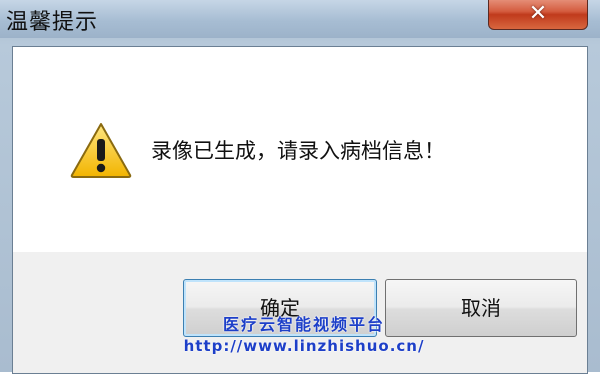 This screenshot has width=600, height=374. I want to click on warning-icon, so click(101, 150).